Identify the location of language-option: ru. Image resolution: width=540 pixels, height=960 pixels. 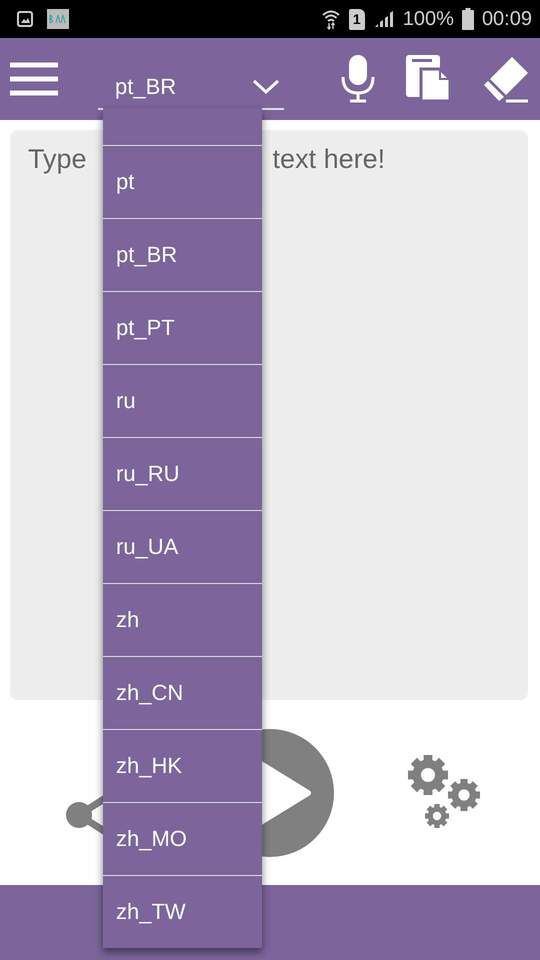
(182, 401).